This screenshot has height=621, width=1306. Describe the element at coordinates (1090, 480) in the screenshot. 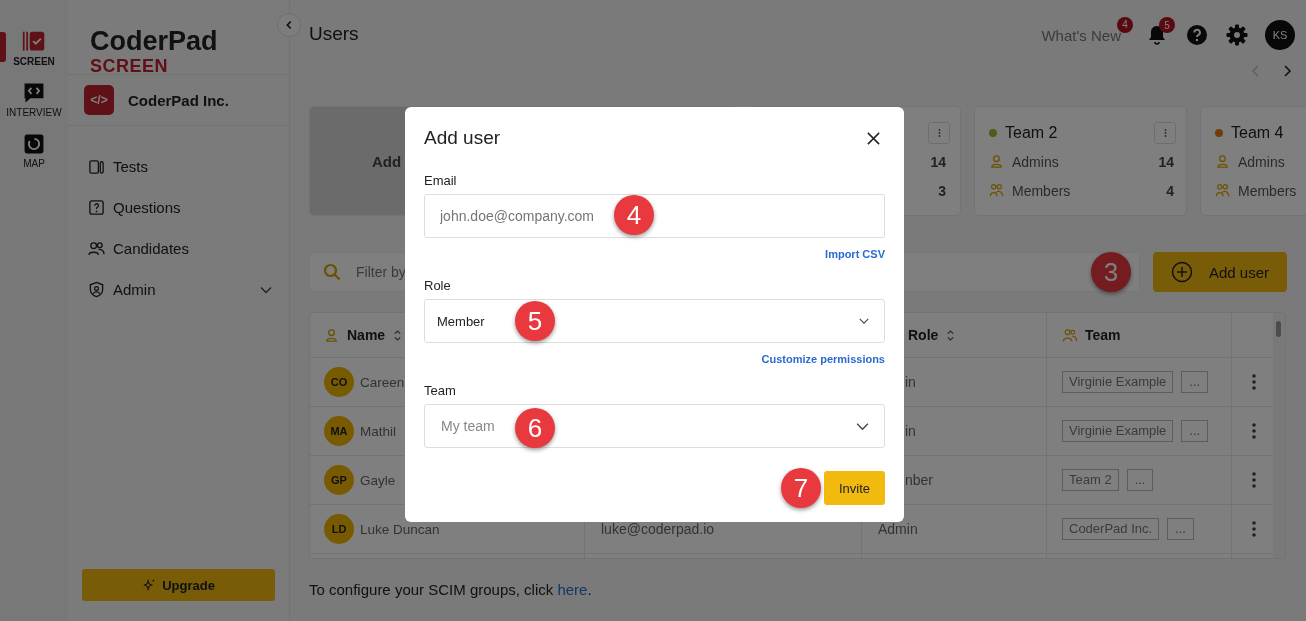

I see `team-tag: Team 2` at that location.